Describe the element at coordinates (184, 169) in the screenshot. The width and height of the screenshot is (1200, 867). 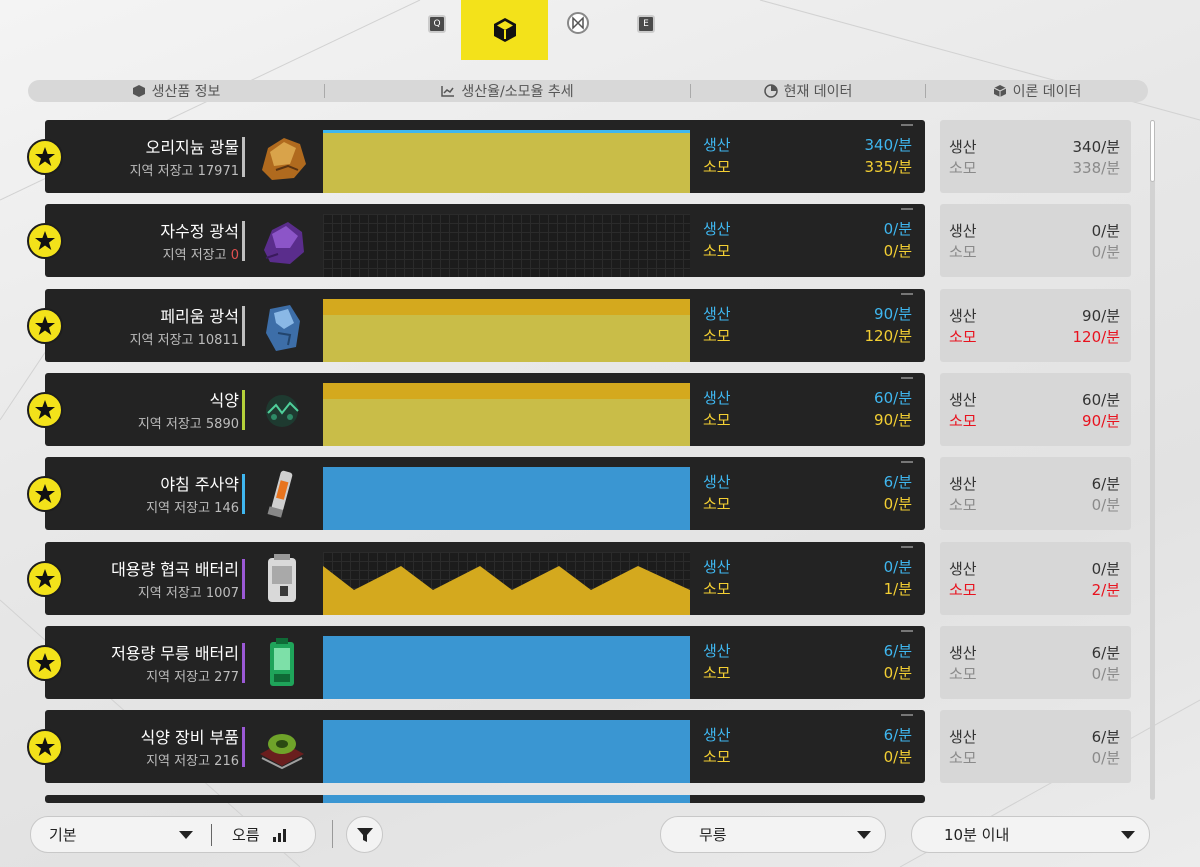
I see `product-storage: 지역 저장고 17971` at that location.